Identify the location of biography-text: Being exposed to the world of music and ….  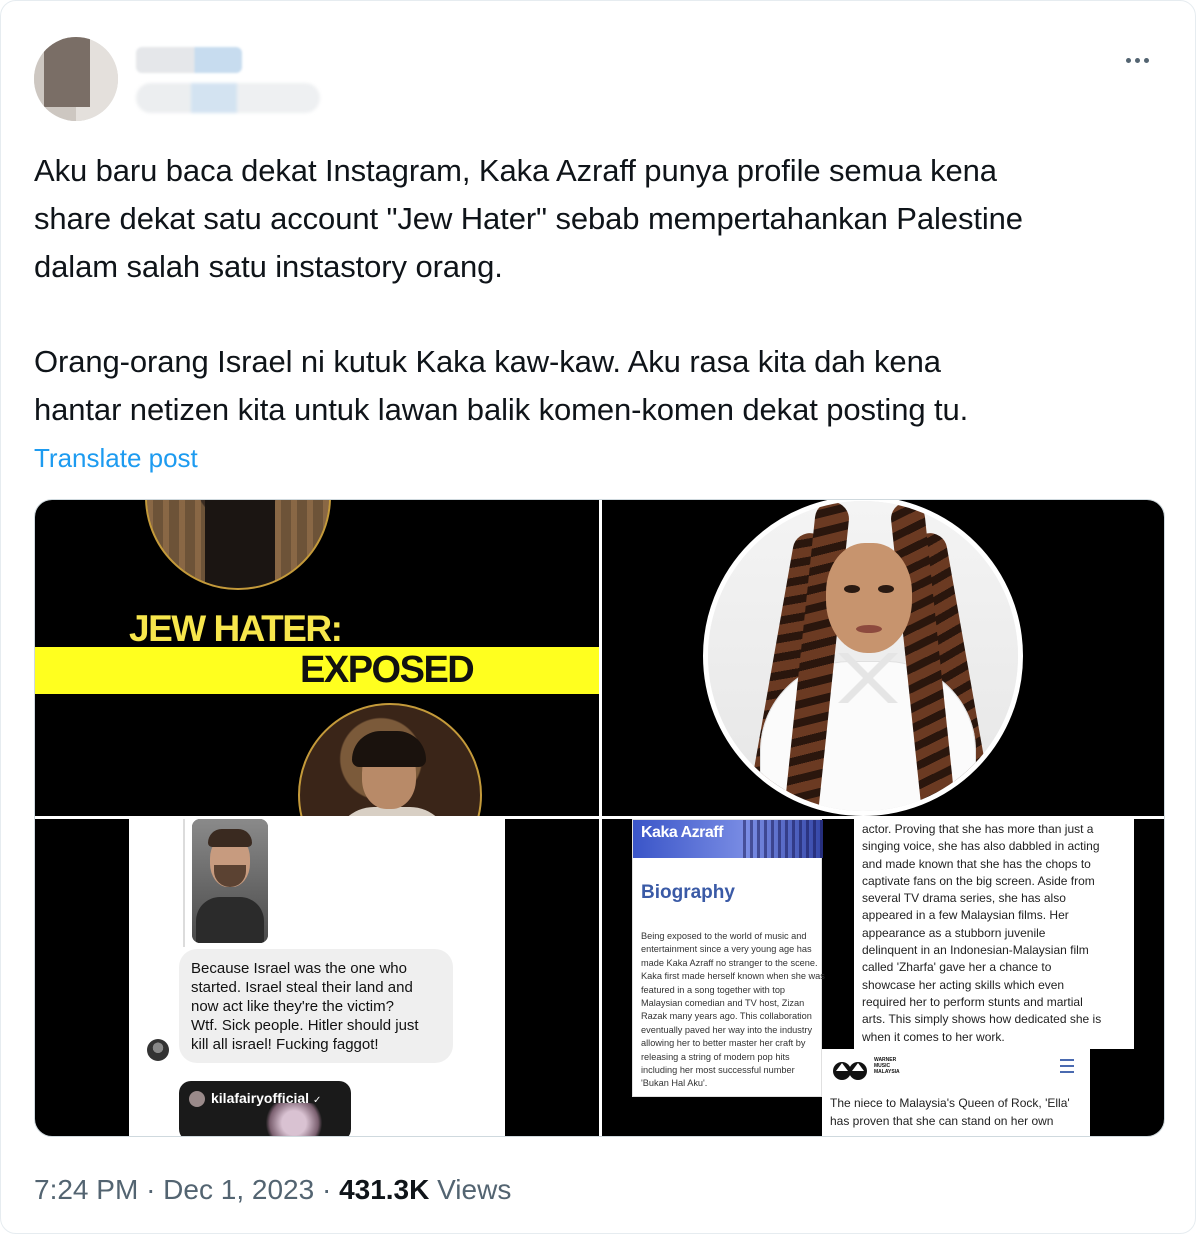
(733, 1010).